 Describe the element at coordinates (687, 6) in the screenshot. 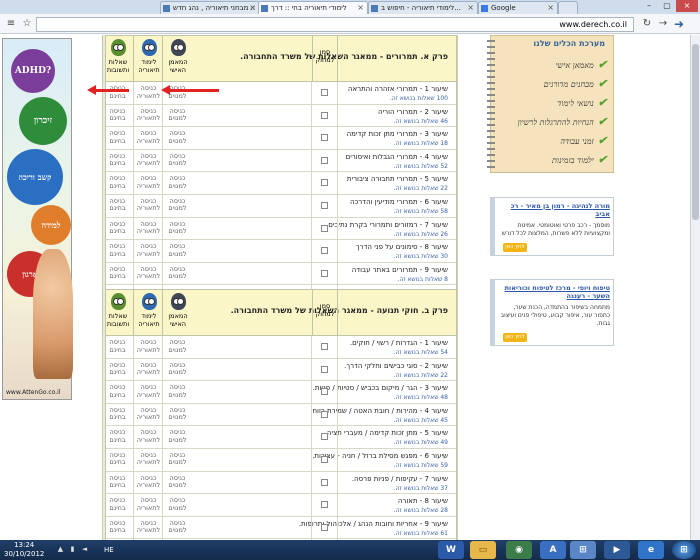

I see `close-window-icon: ×` at that location.